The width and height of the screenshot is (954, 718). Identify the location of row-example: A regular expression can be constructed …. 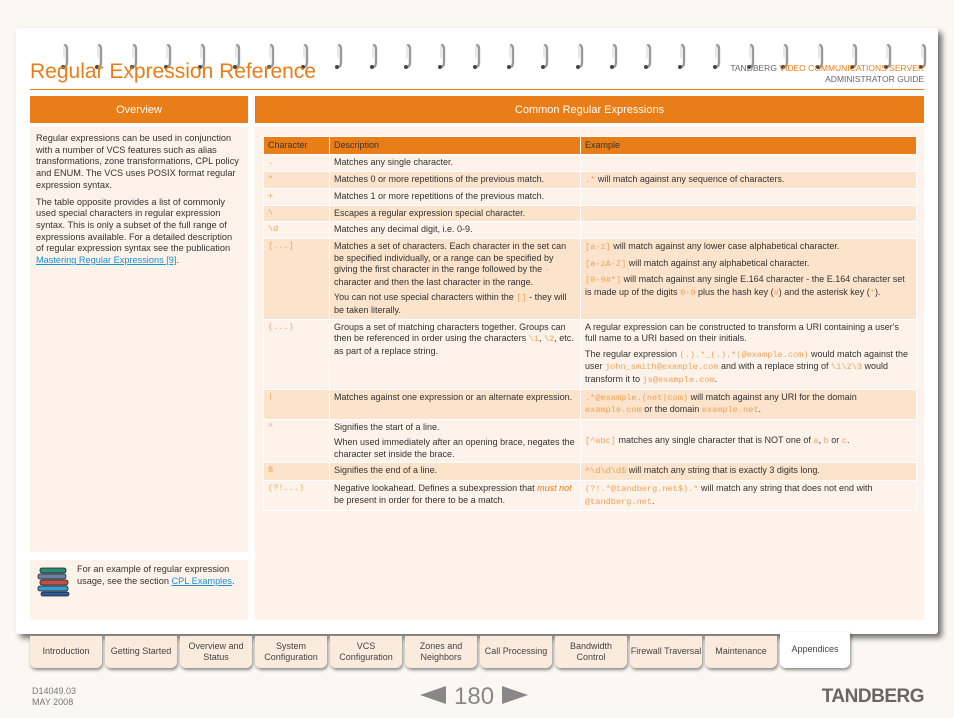
(748, 354).